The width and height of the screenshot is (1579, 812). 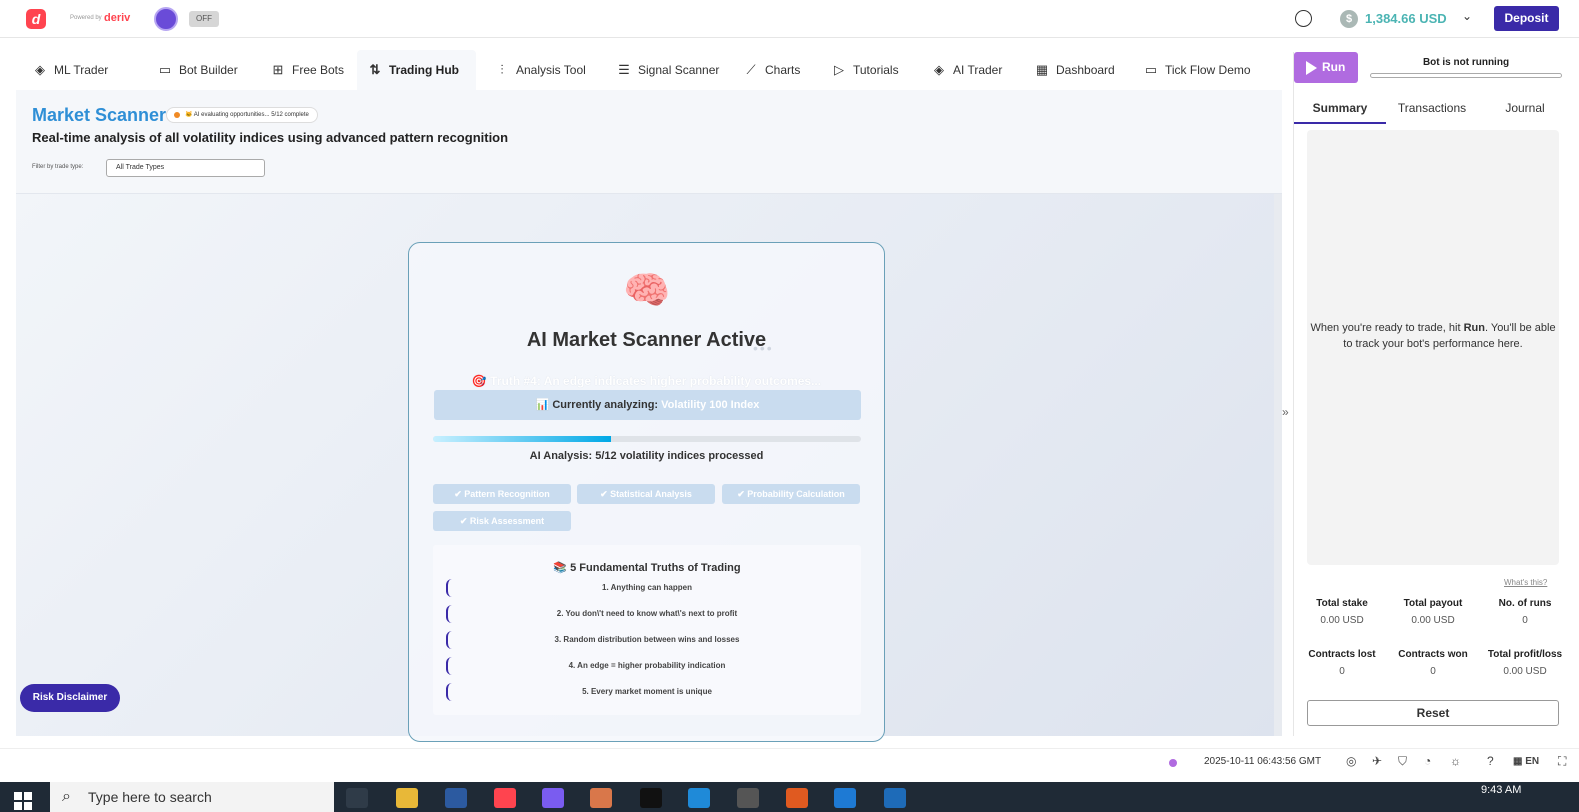 I want to click on currency-icon: $, so click(x=1349, y=19).